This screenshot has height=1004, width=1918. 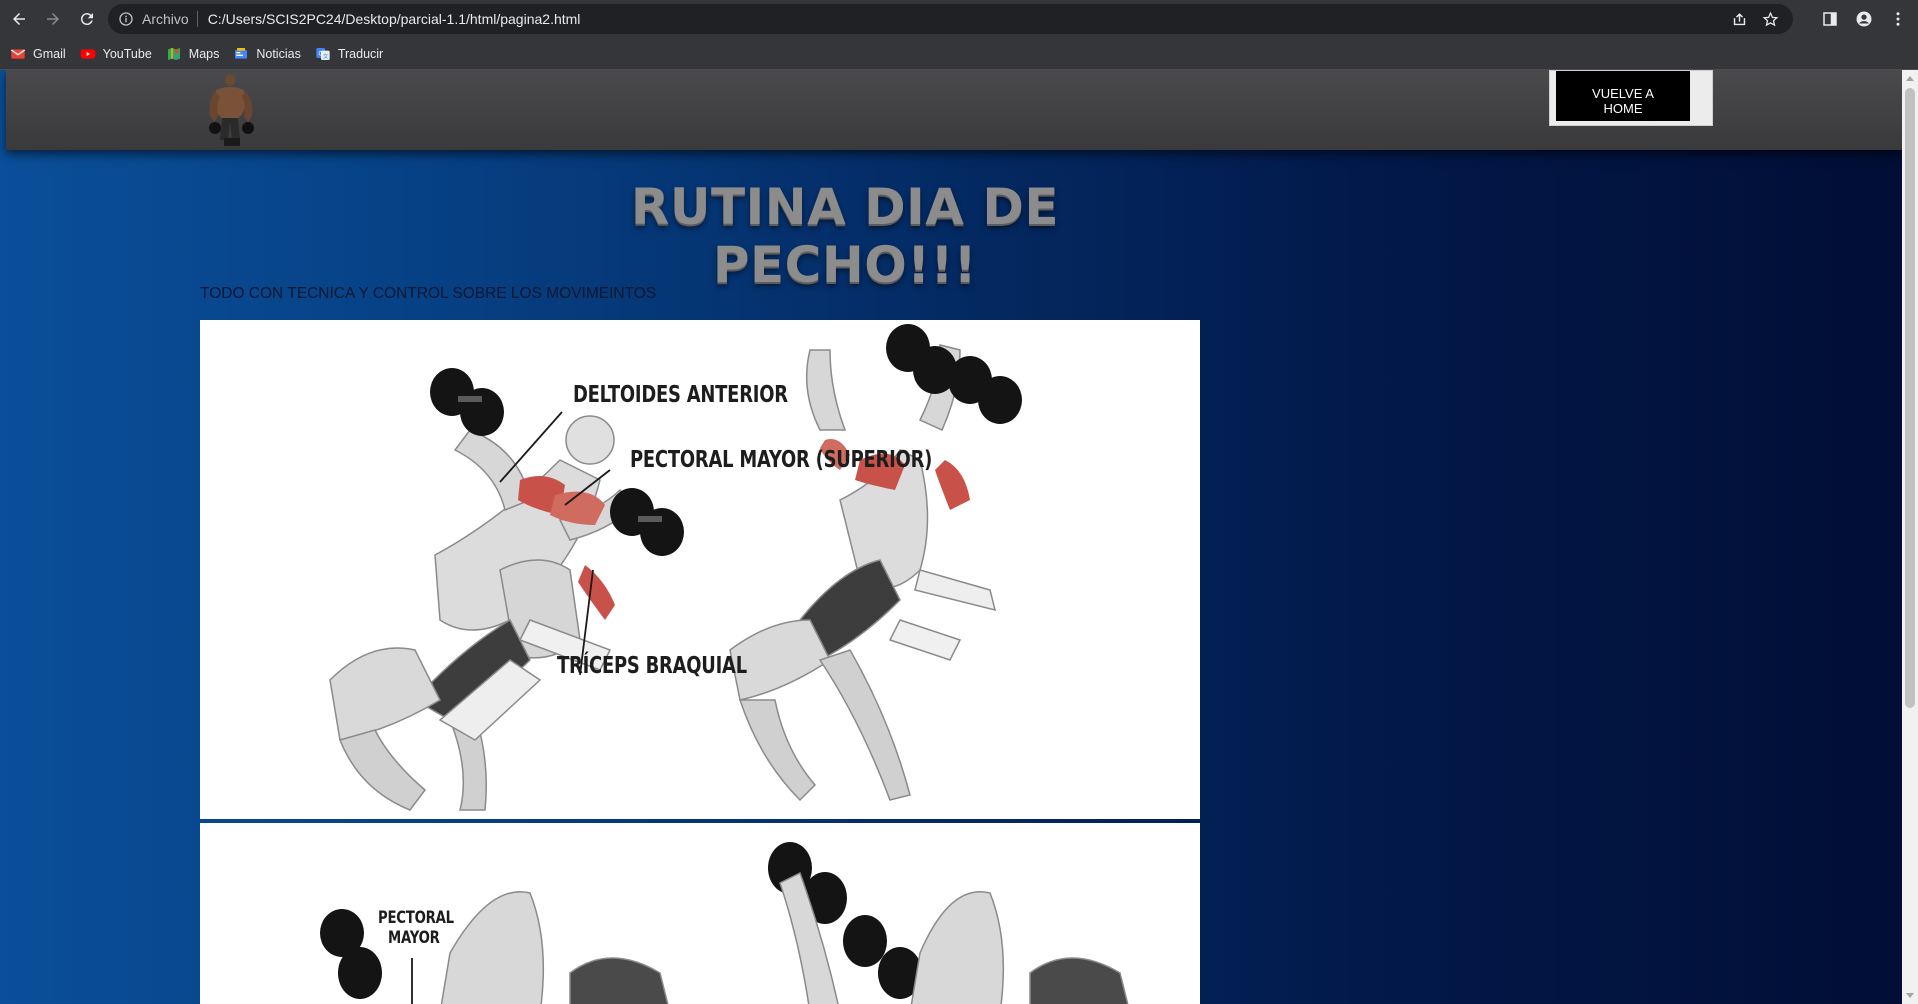 What do you see at coordinates (204, 53) in the screenshot?
I see `bookmark-label: Maps` at bounding box center [204, 53].